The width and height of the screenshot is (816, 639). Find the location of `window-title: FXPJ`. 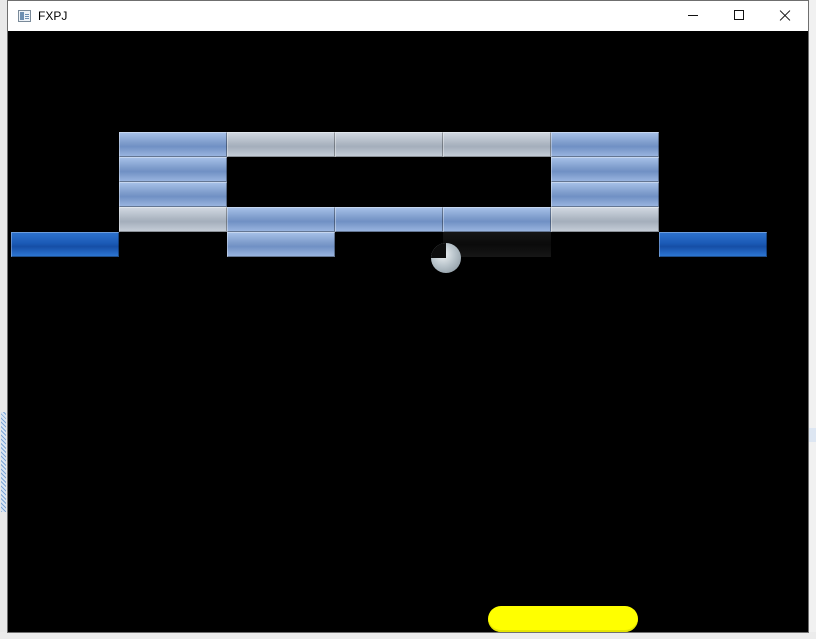

window-title: FXPJ is located at coordinates (53, 16).